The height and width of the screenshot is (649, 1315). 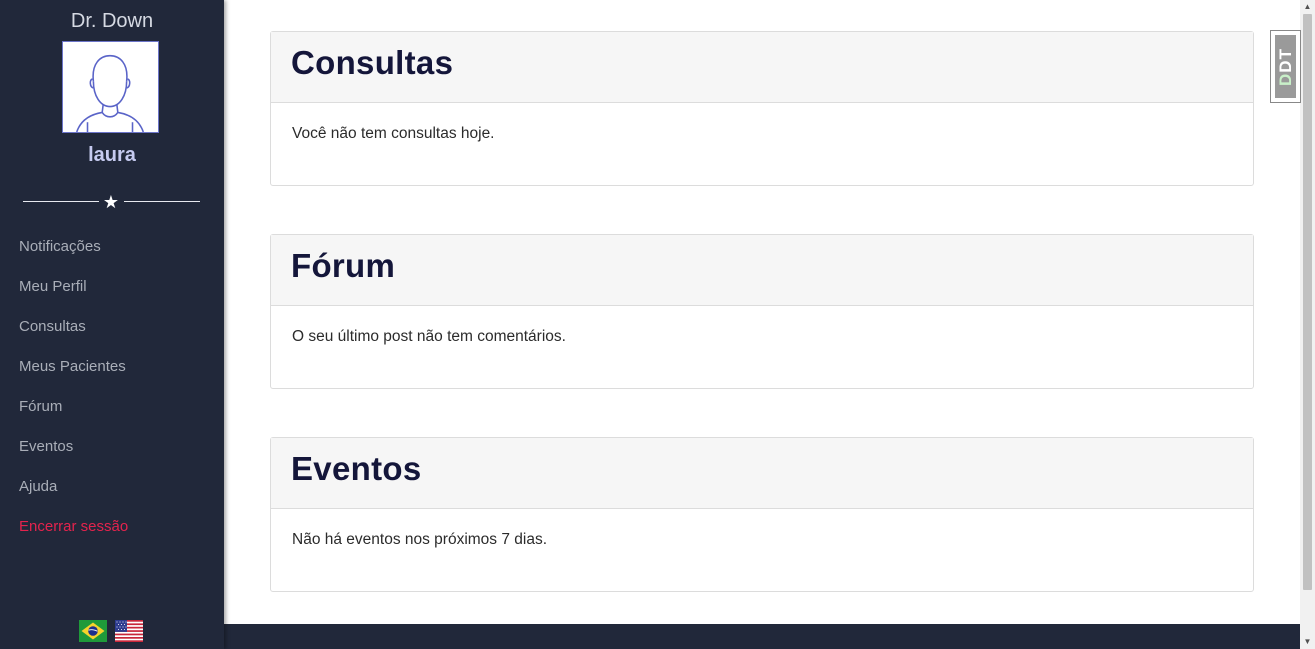 I want to click on ddt-badge-inner: DDT, so click(x=1285, y=66).